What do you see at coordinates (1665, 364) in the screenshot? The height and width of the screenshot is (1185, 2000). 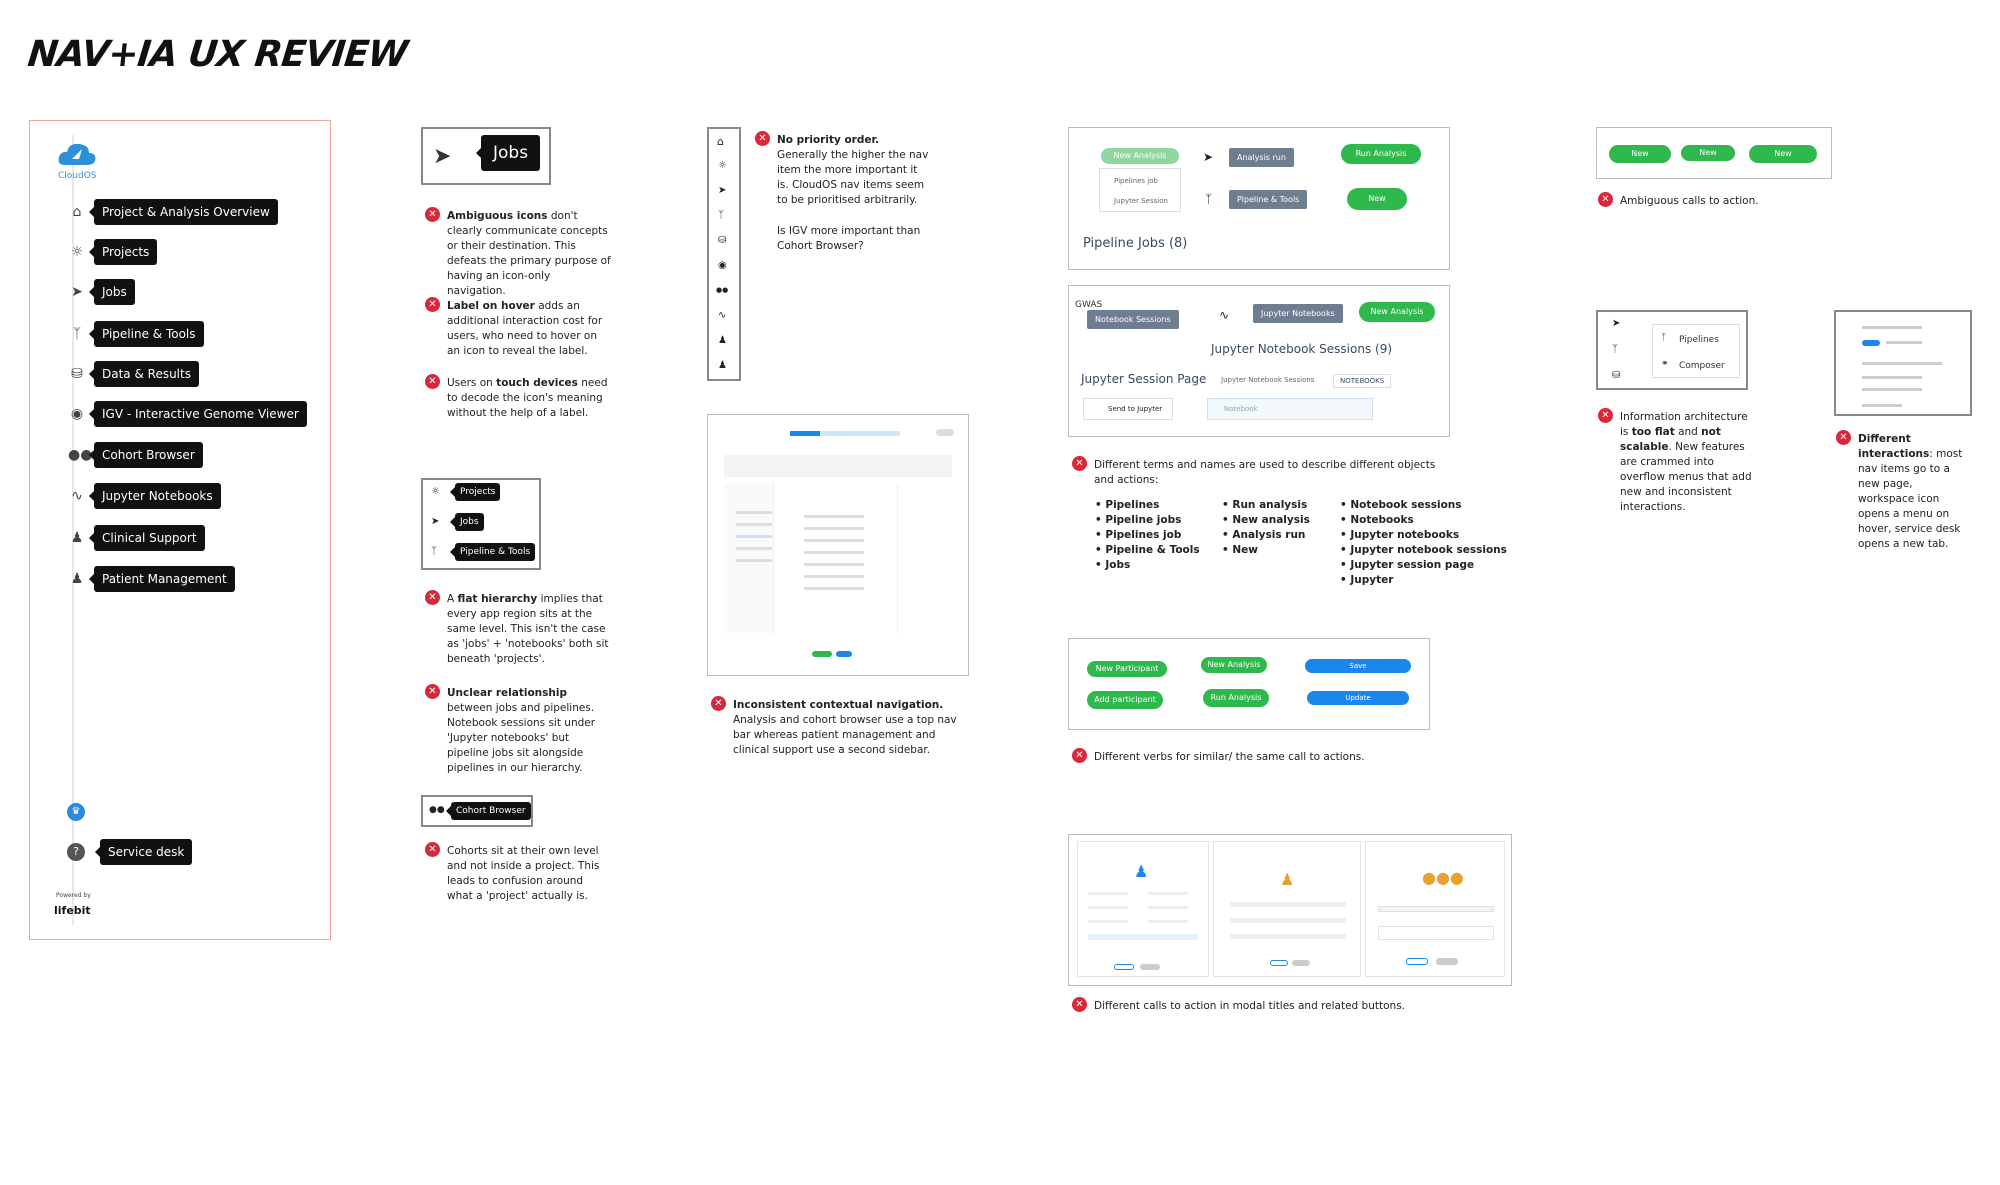 I see `composer-icon: ⚭` at bounding box center [1665, 364].